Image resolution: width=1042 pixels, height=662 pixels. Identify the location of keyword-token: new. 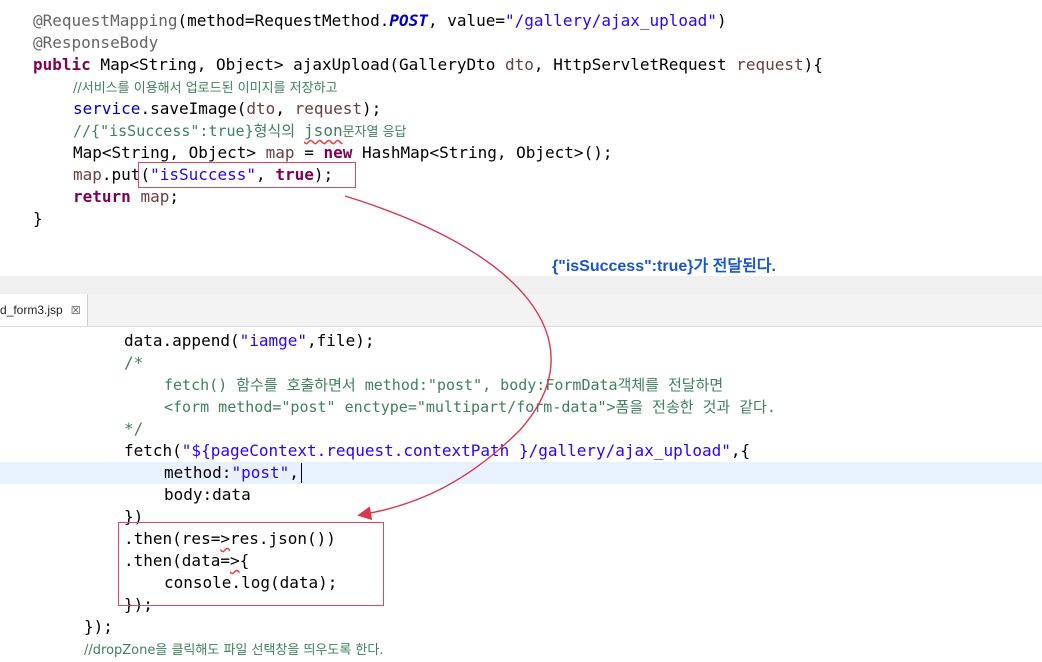
(338, 152).